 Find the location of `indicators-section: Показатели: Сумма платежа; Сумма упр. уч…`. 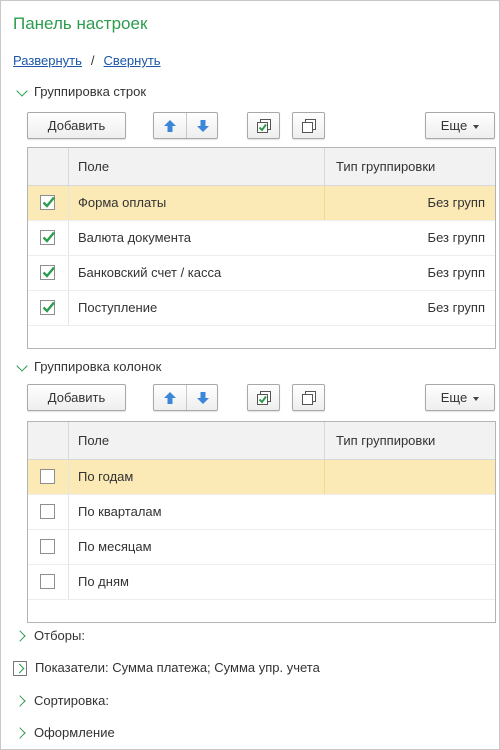

indicators-section: Показатели: Сумма платежа; Сумма упр. уч… is located at coordinates (166, 668).